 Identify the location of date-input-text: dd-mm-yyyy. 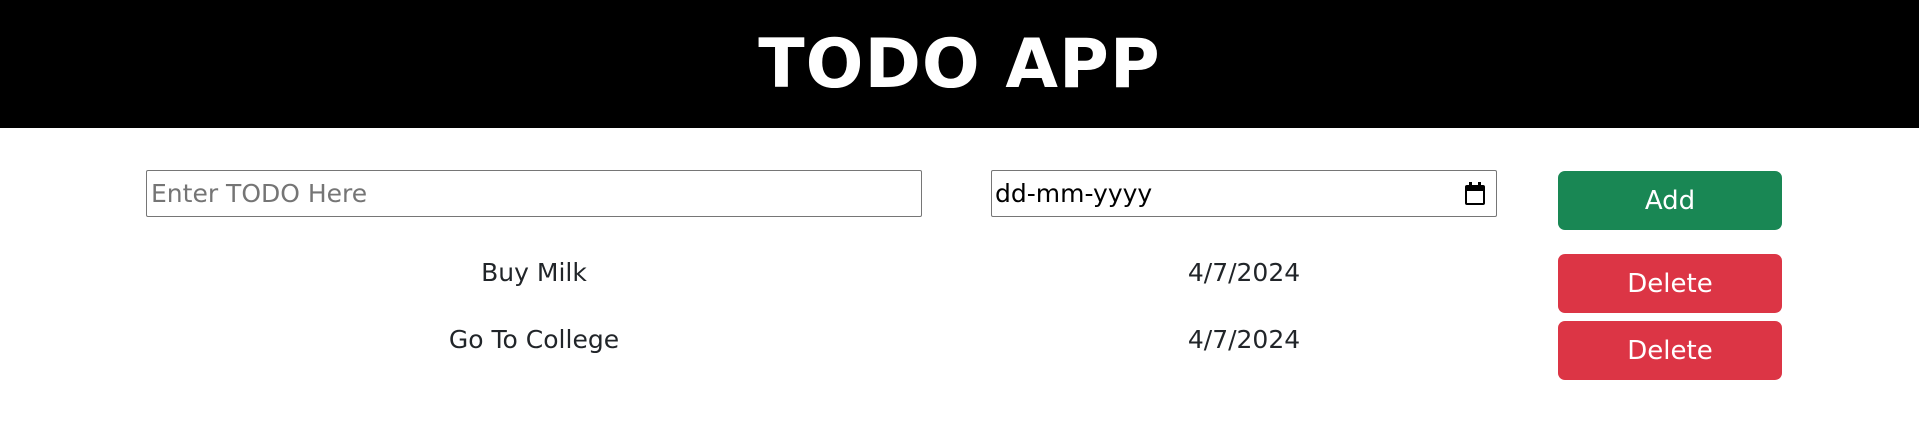
(1074, 193).